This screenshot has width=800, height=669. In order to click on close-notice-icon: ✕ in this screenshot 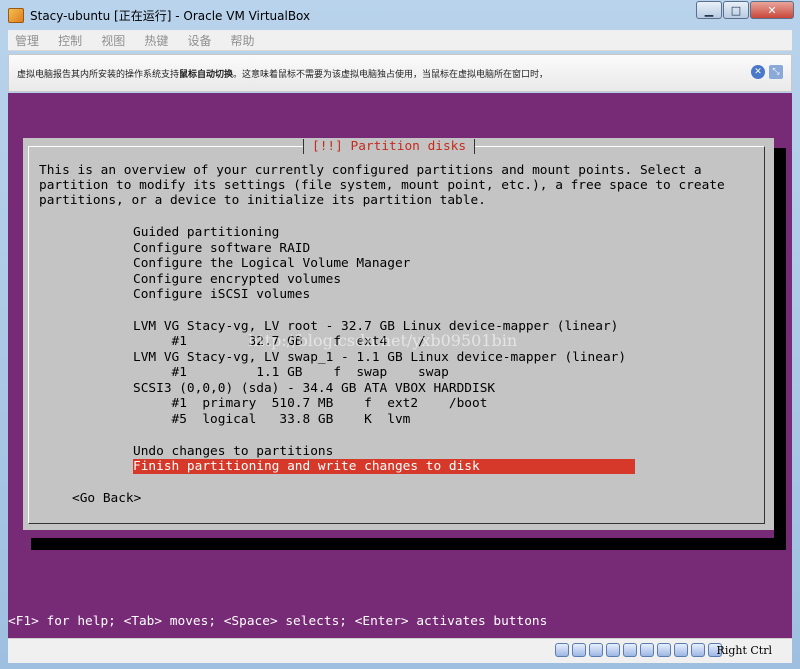, I will do `click(758, 72)`.